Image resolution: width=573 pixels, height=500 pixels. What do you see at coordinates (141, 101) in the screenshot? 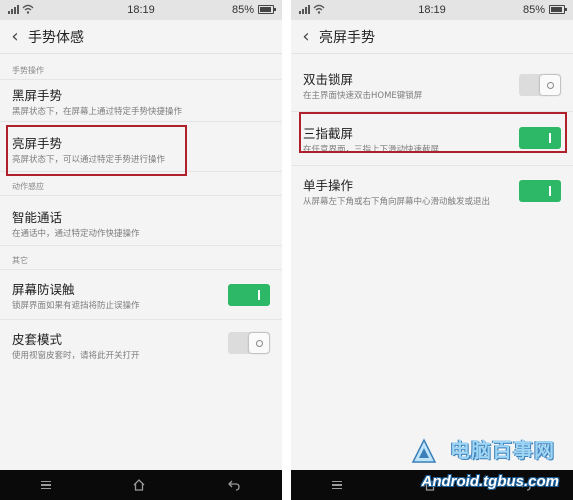
I see `list-item-black-screen-gesture: 黑屏手势 黑屏状态下，在屏幕上通过特定手势快捷操作` at bounding box center [141, 101].